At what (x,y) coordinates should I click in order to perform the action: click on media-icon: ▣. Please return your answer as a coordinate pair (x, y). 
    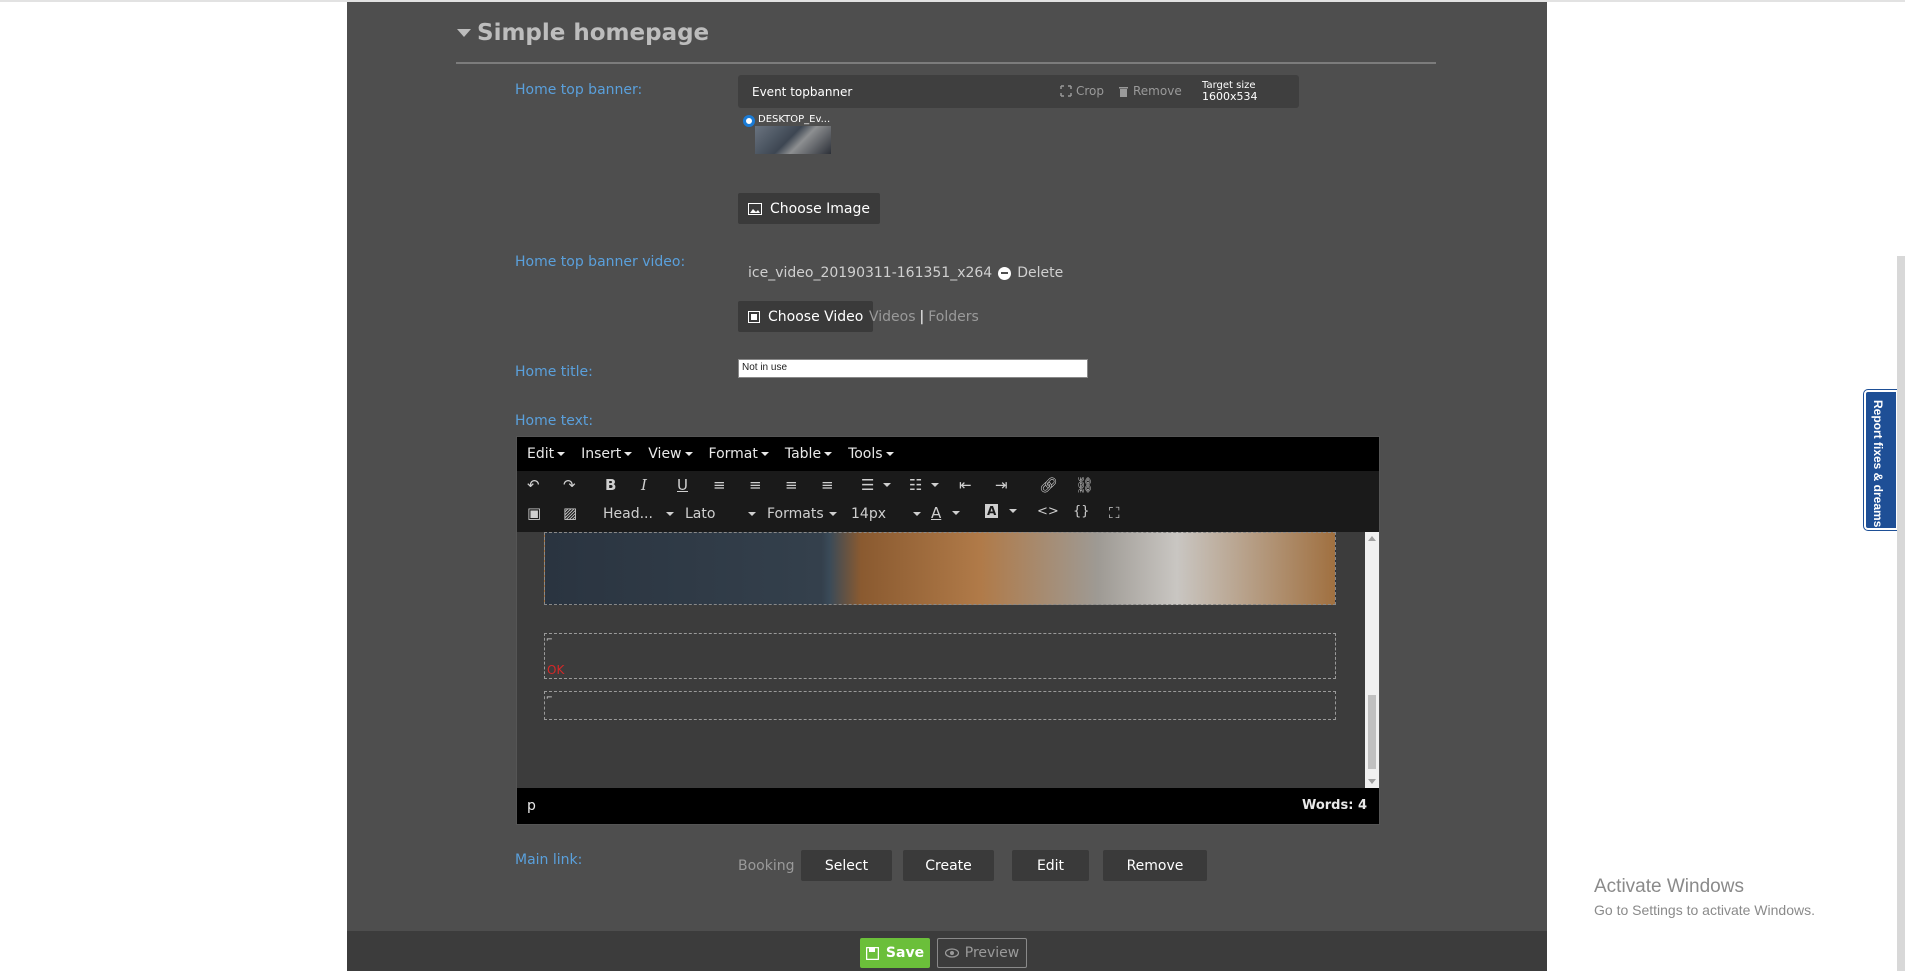
    Looking at the image, I should click on (534, 513).